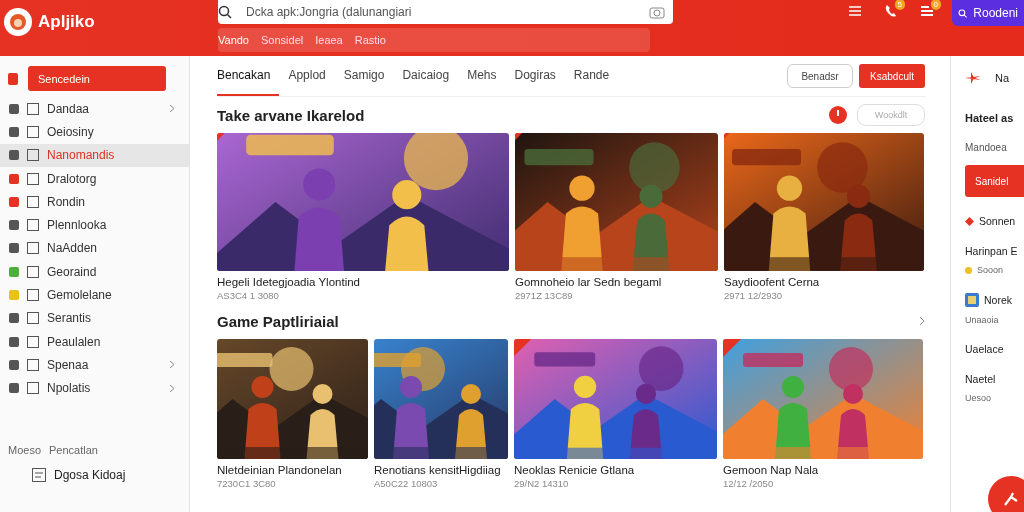 The image size is (1024, 512). I want to click on alert-icon, so click(838, 115).